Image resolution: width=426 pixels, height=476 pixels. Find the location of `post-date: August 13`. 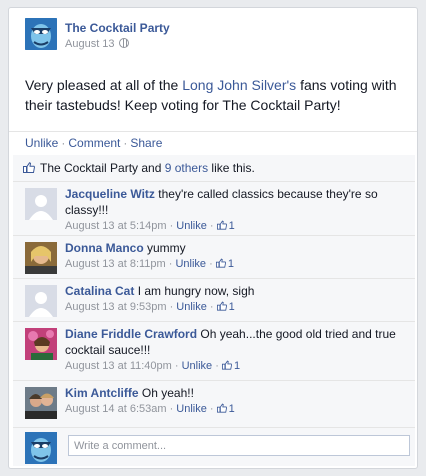

post-date: August 13 is located at coordinates (97, 44).